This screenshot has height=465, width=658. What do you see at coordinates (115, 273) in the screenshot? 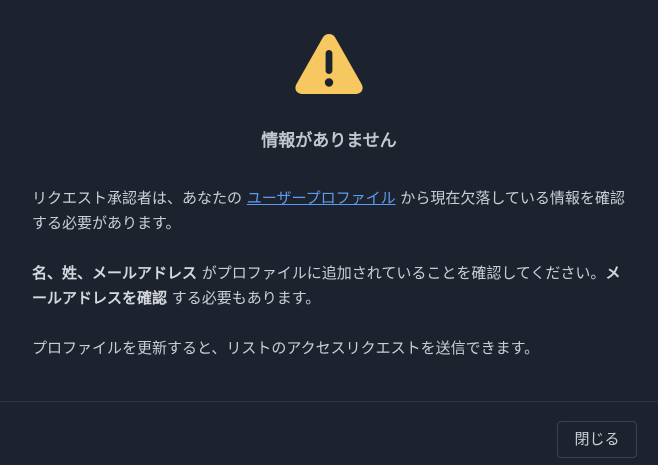
I see `required-fields-text: 名、姓、メールアドレス` at bounding box center [115, 273].